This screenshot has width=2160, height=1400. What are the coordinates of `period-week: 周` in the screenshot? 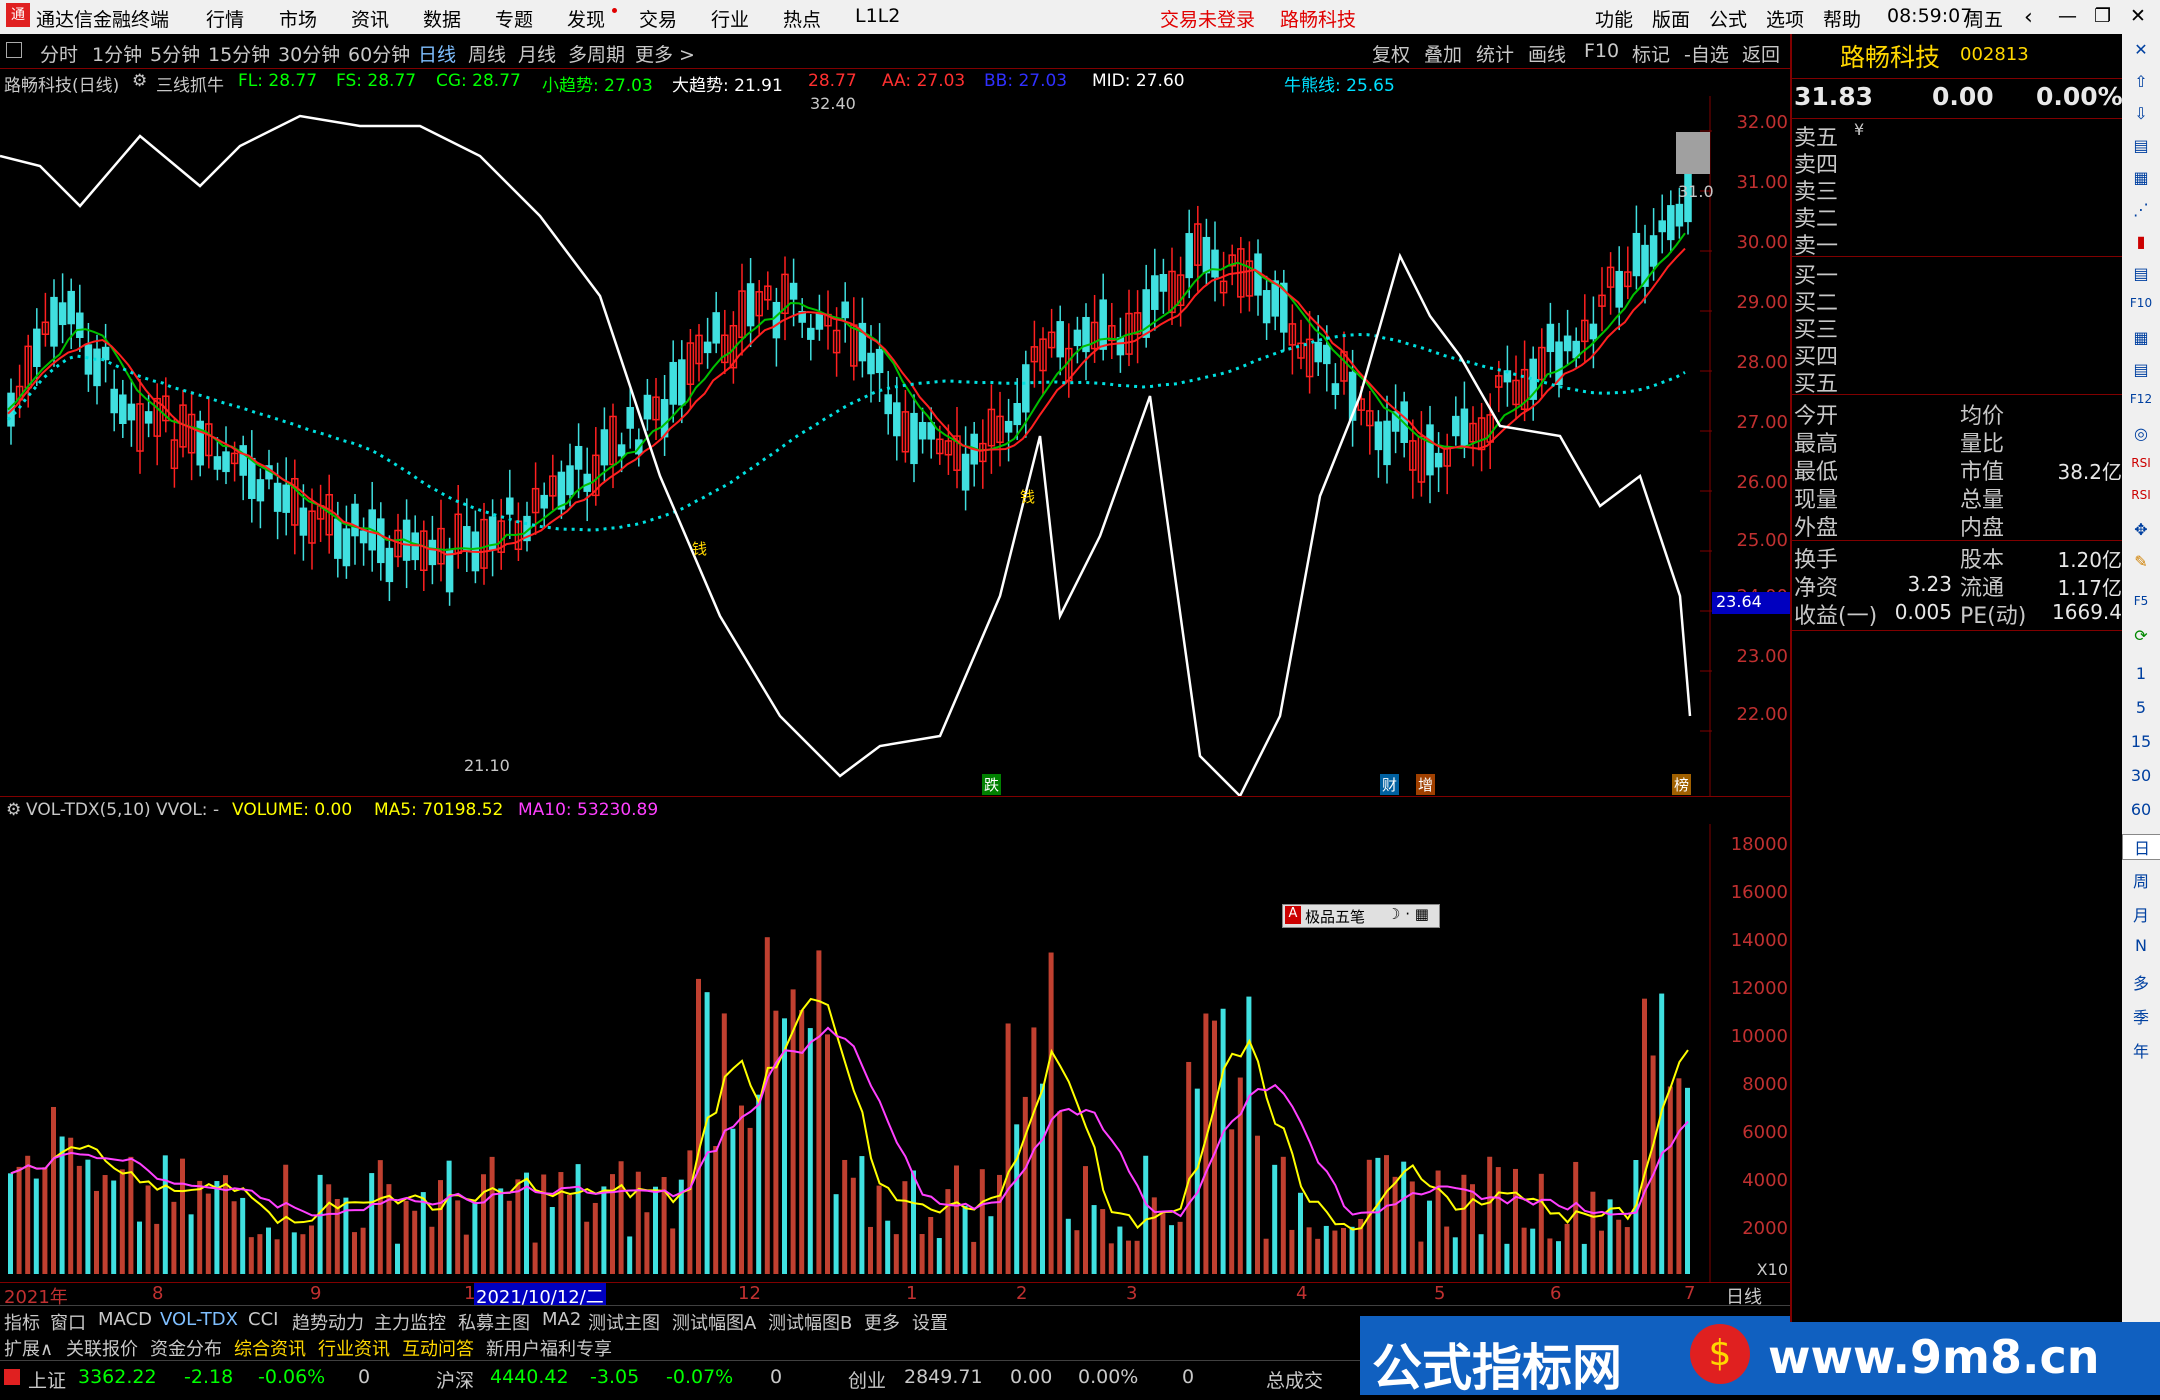 It's located at (2141, 880).